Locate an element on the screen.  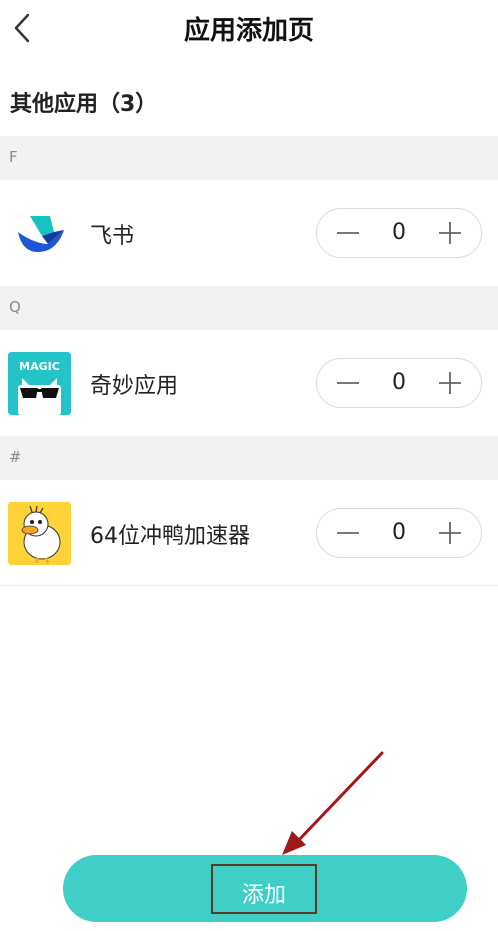
top-bar: 应用添加页 is located at coordinates (249, 30).